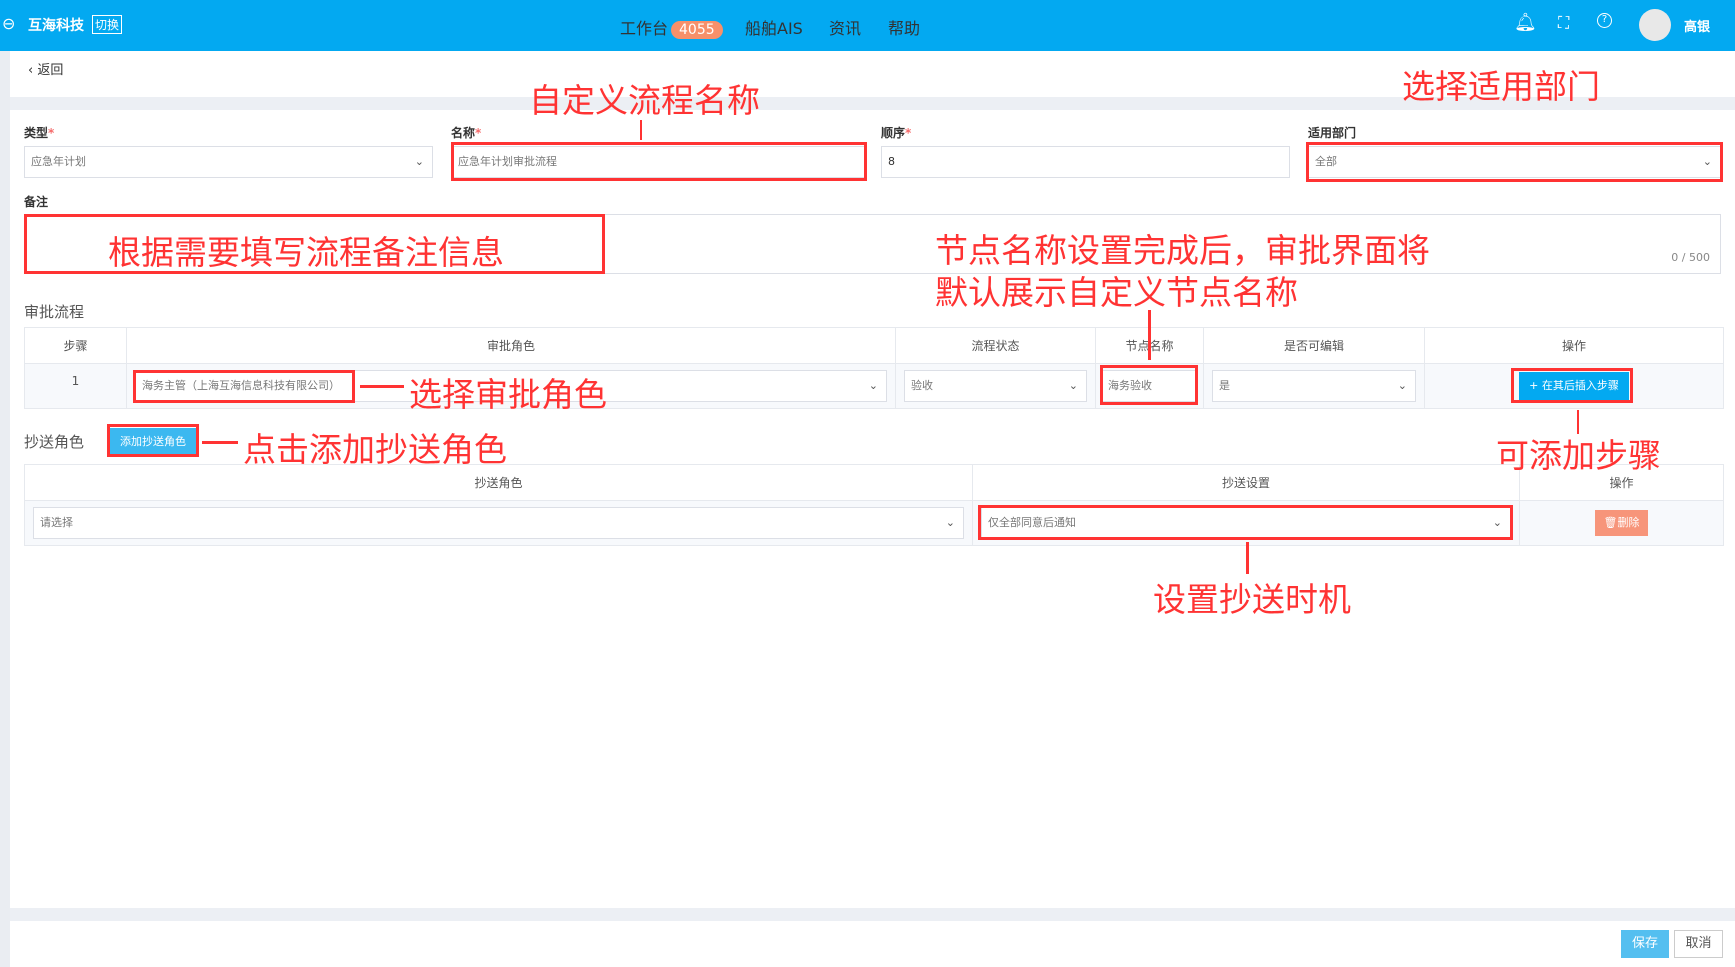  What do you see at coordinates (1698, 944) in the screenshot?
I see `cancel-button: 取消` at bounding box center [1698, 944].